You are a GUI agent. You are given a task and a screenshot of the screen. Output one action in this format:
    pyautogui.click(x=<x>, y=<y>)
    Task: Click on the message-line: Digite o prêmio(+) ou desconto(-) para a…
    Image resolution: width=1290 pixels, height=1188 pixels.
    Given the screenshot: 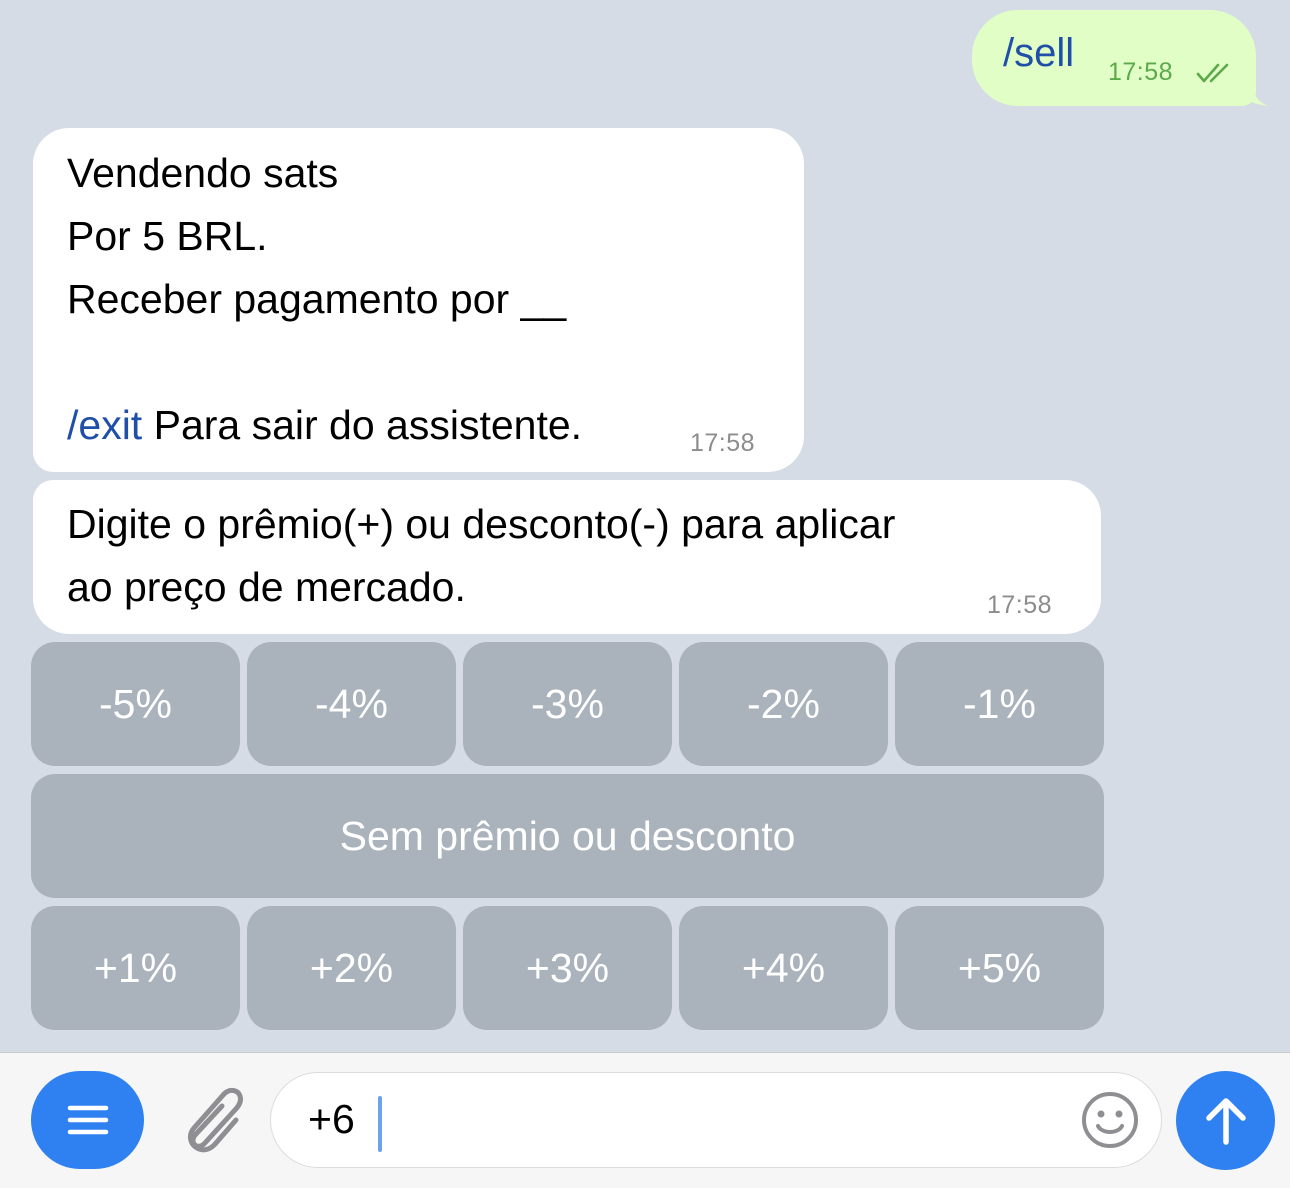 What is the action you would take?
    pyautogui.click(x=481, y=524)
    